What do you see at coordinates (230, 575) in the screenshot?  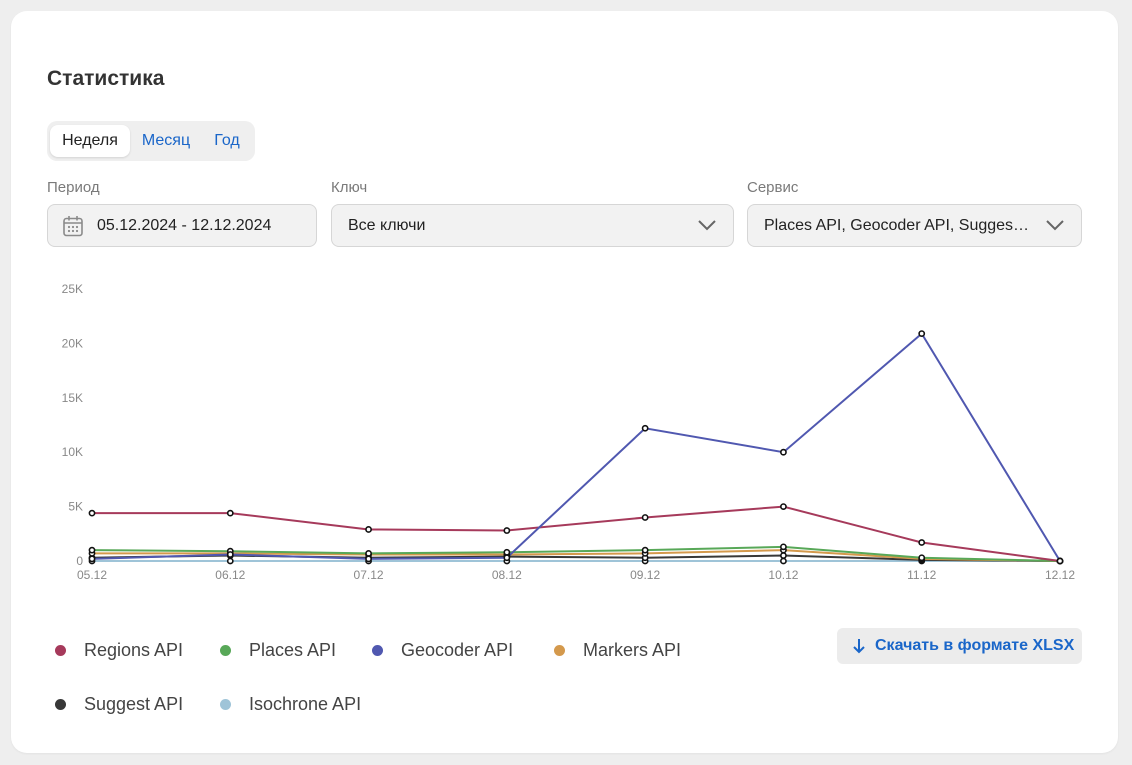 I see `x-tick-label: 06.12` at bounding box center [230, 575].